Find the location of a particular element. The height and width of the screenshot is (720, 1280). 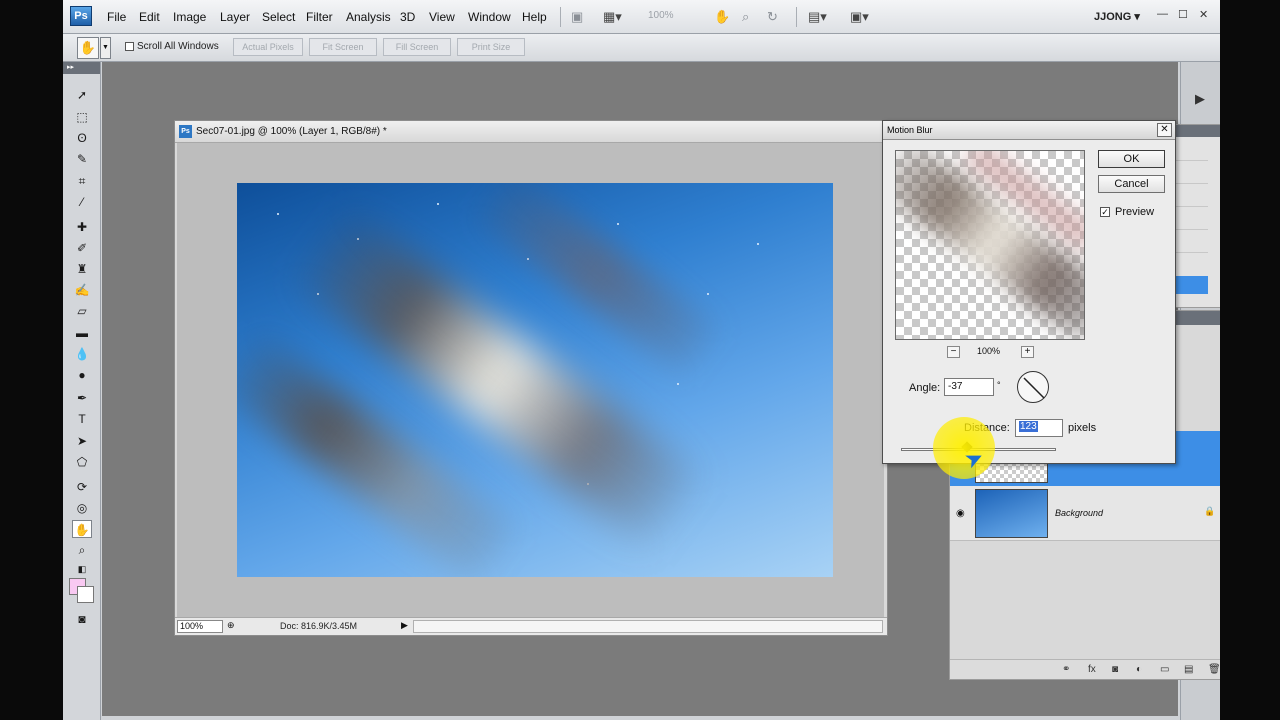

eye-icon: ◉ is located at coordinates (960, 513).